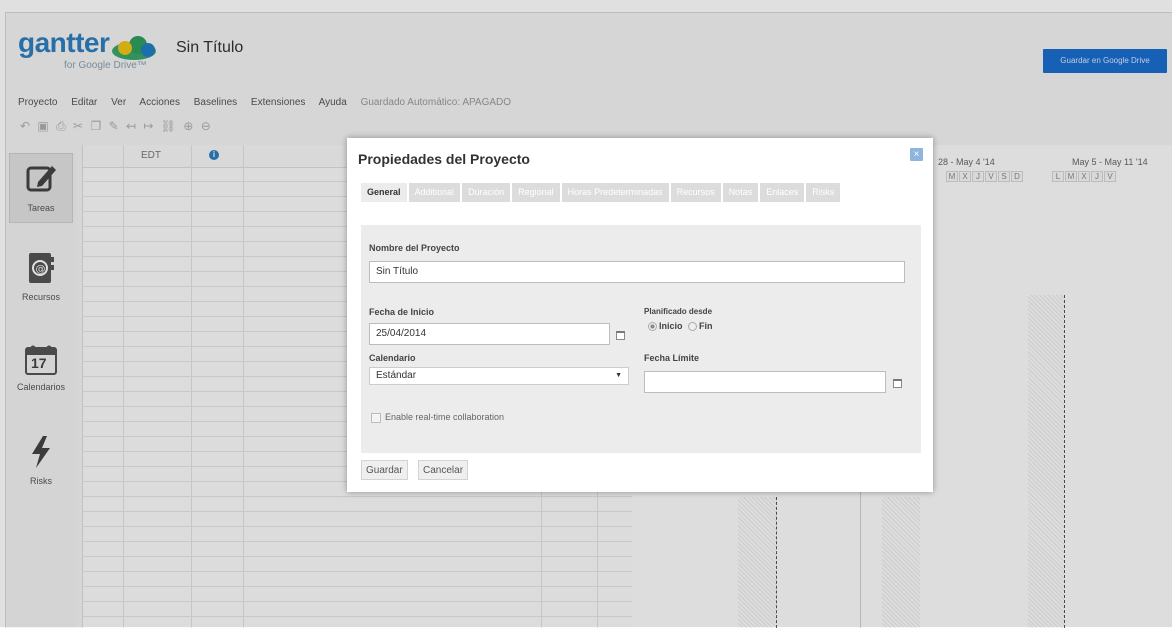  Describe the element at coordinates (536, 192) in the screenshot. I see `tab-regional: Regional` at that location.